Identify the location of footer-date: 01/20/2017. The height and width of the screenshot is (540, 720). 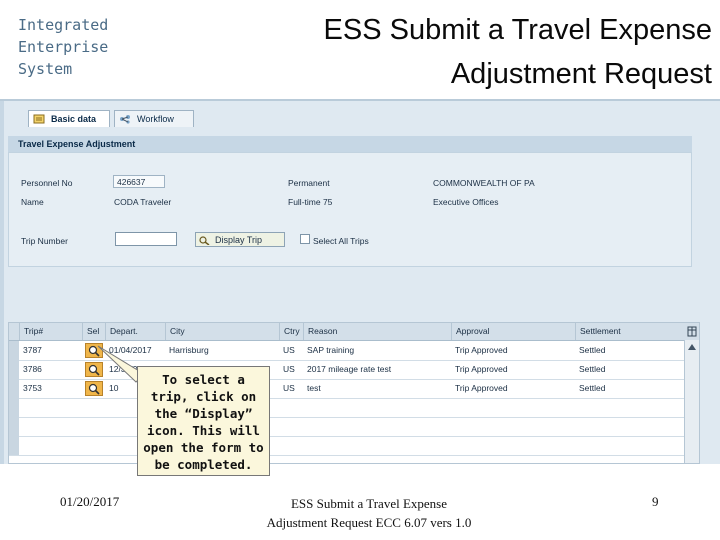
(90, 501).